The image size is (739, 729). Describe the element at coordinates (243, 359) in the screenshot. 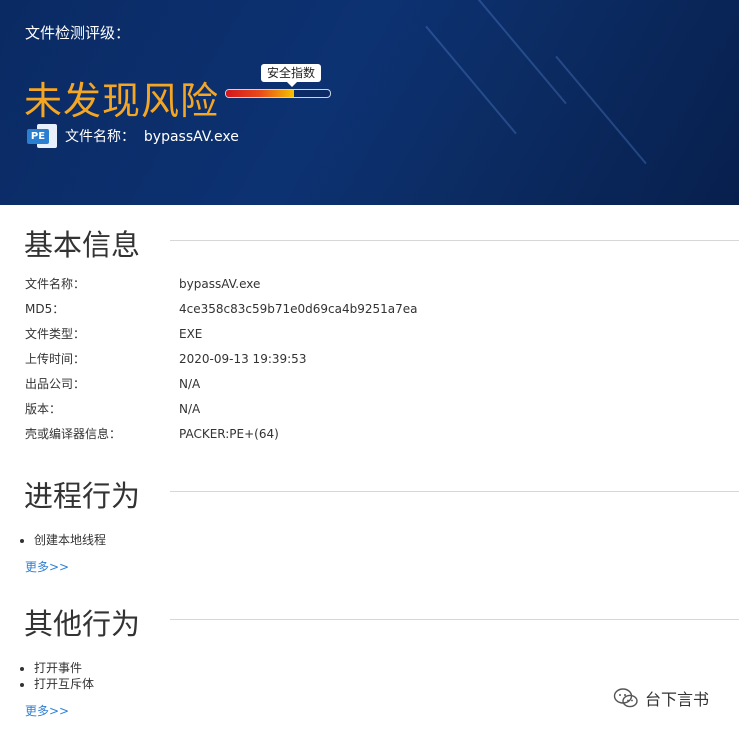

I see `info-value: 2020-09-13 19:39:53` at that location.